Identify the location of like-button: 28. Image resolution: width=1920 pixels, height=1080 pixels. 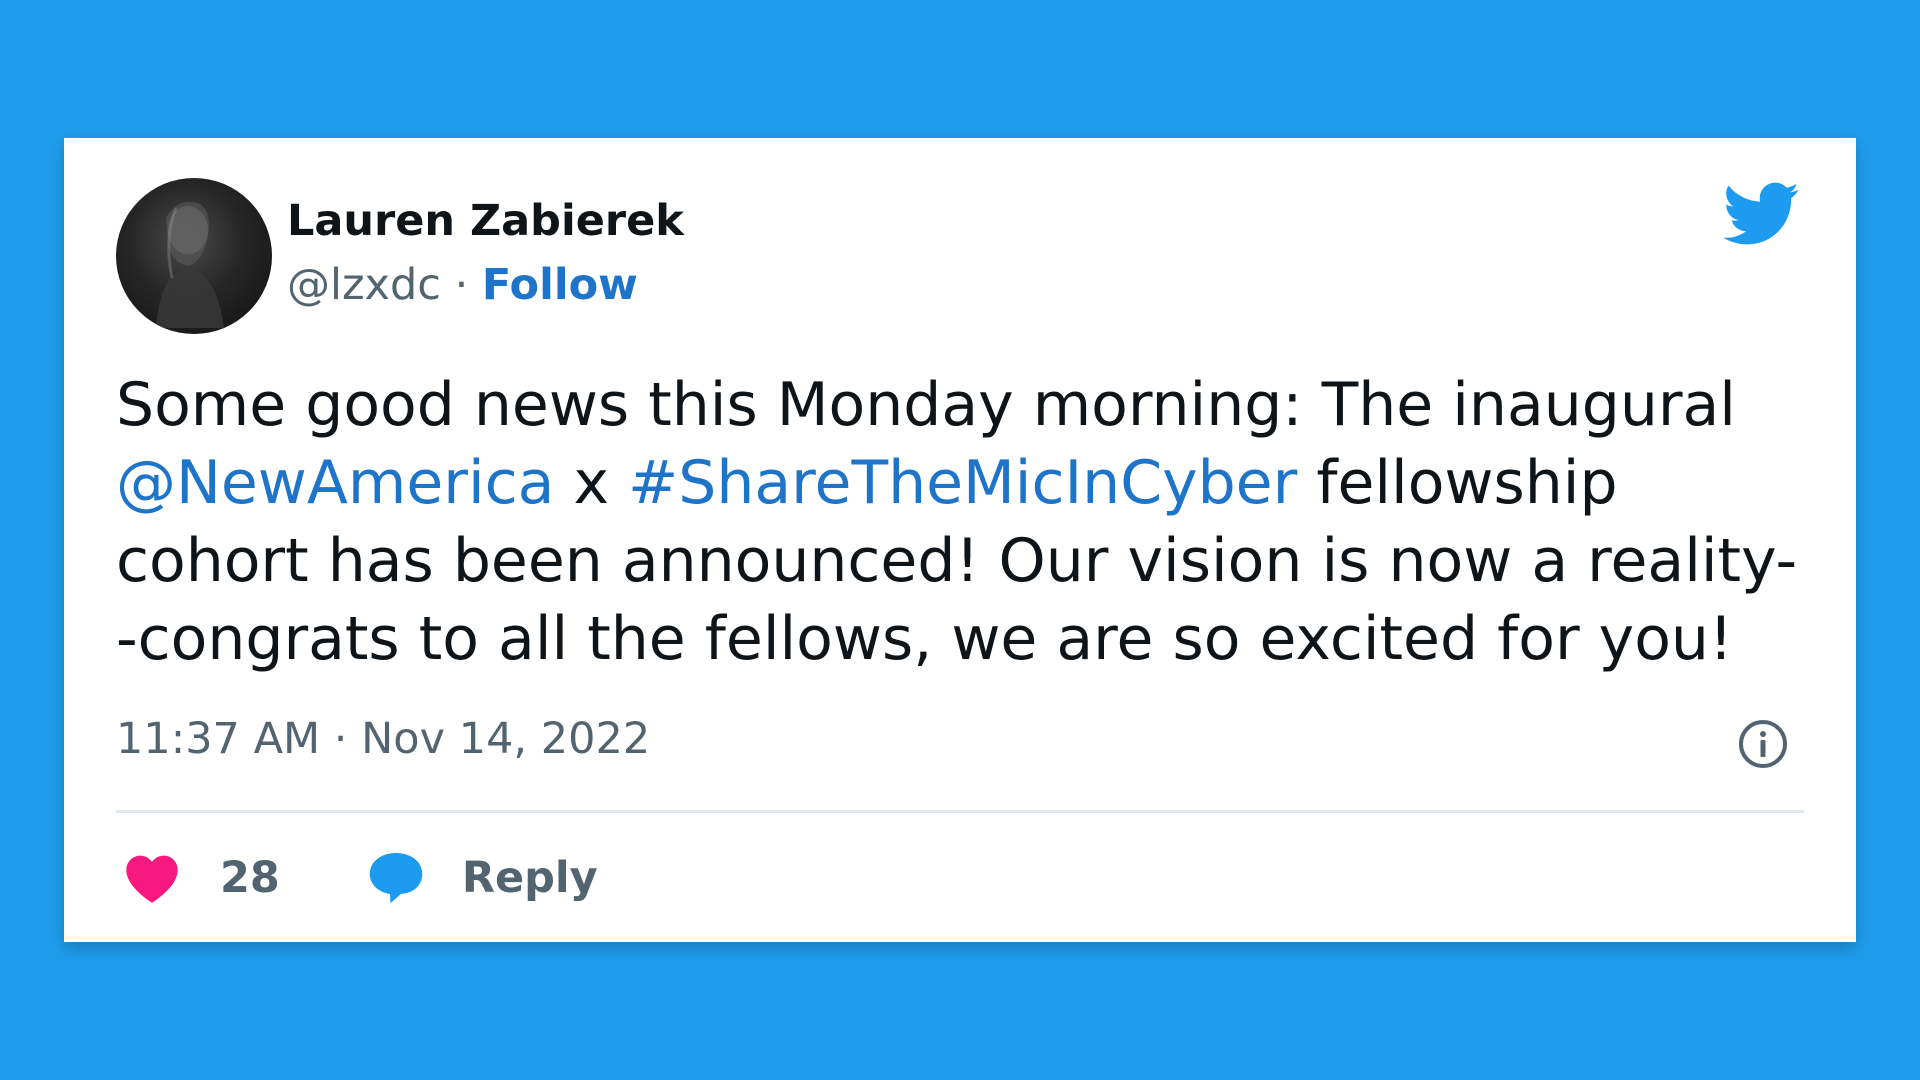
(202, 878).